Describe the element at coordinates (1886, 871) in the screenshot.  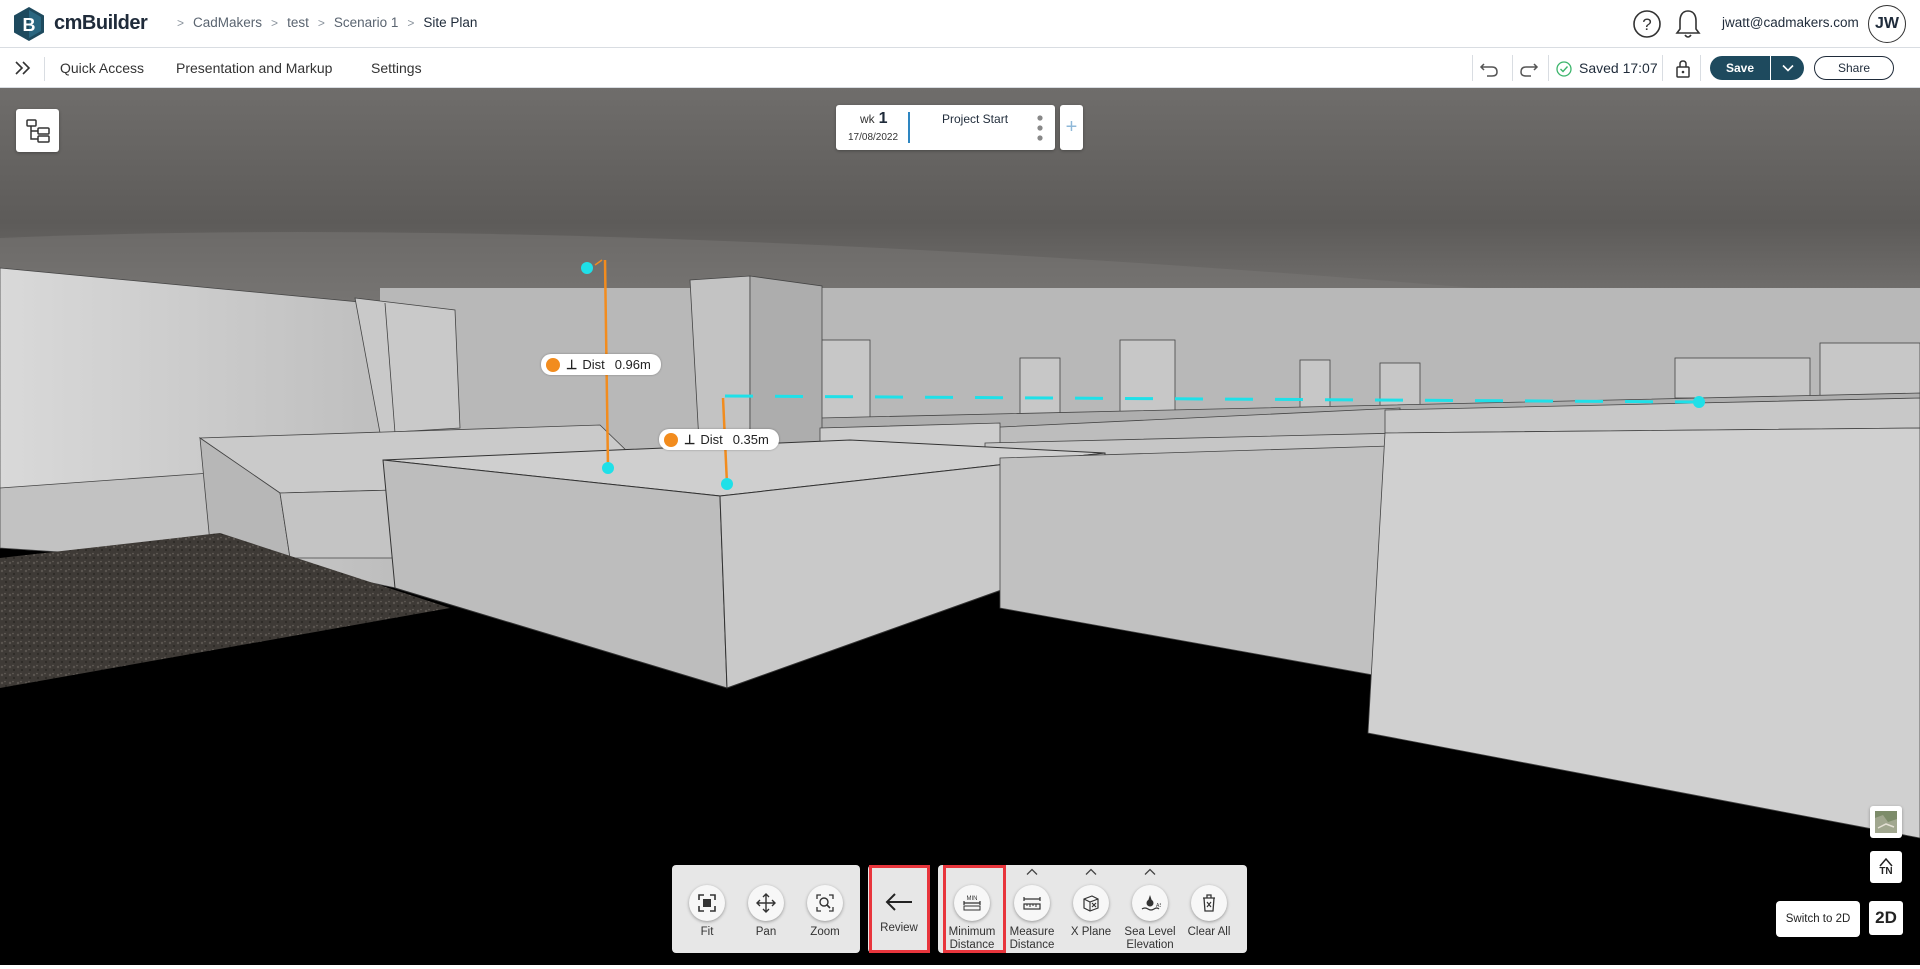
I see `true-north-label: TN` at that location.